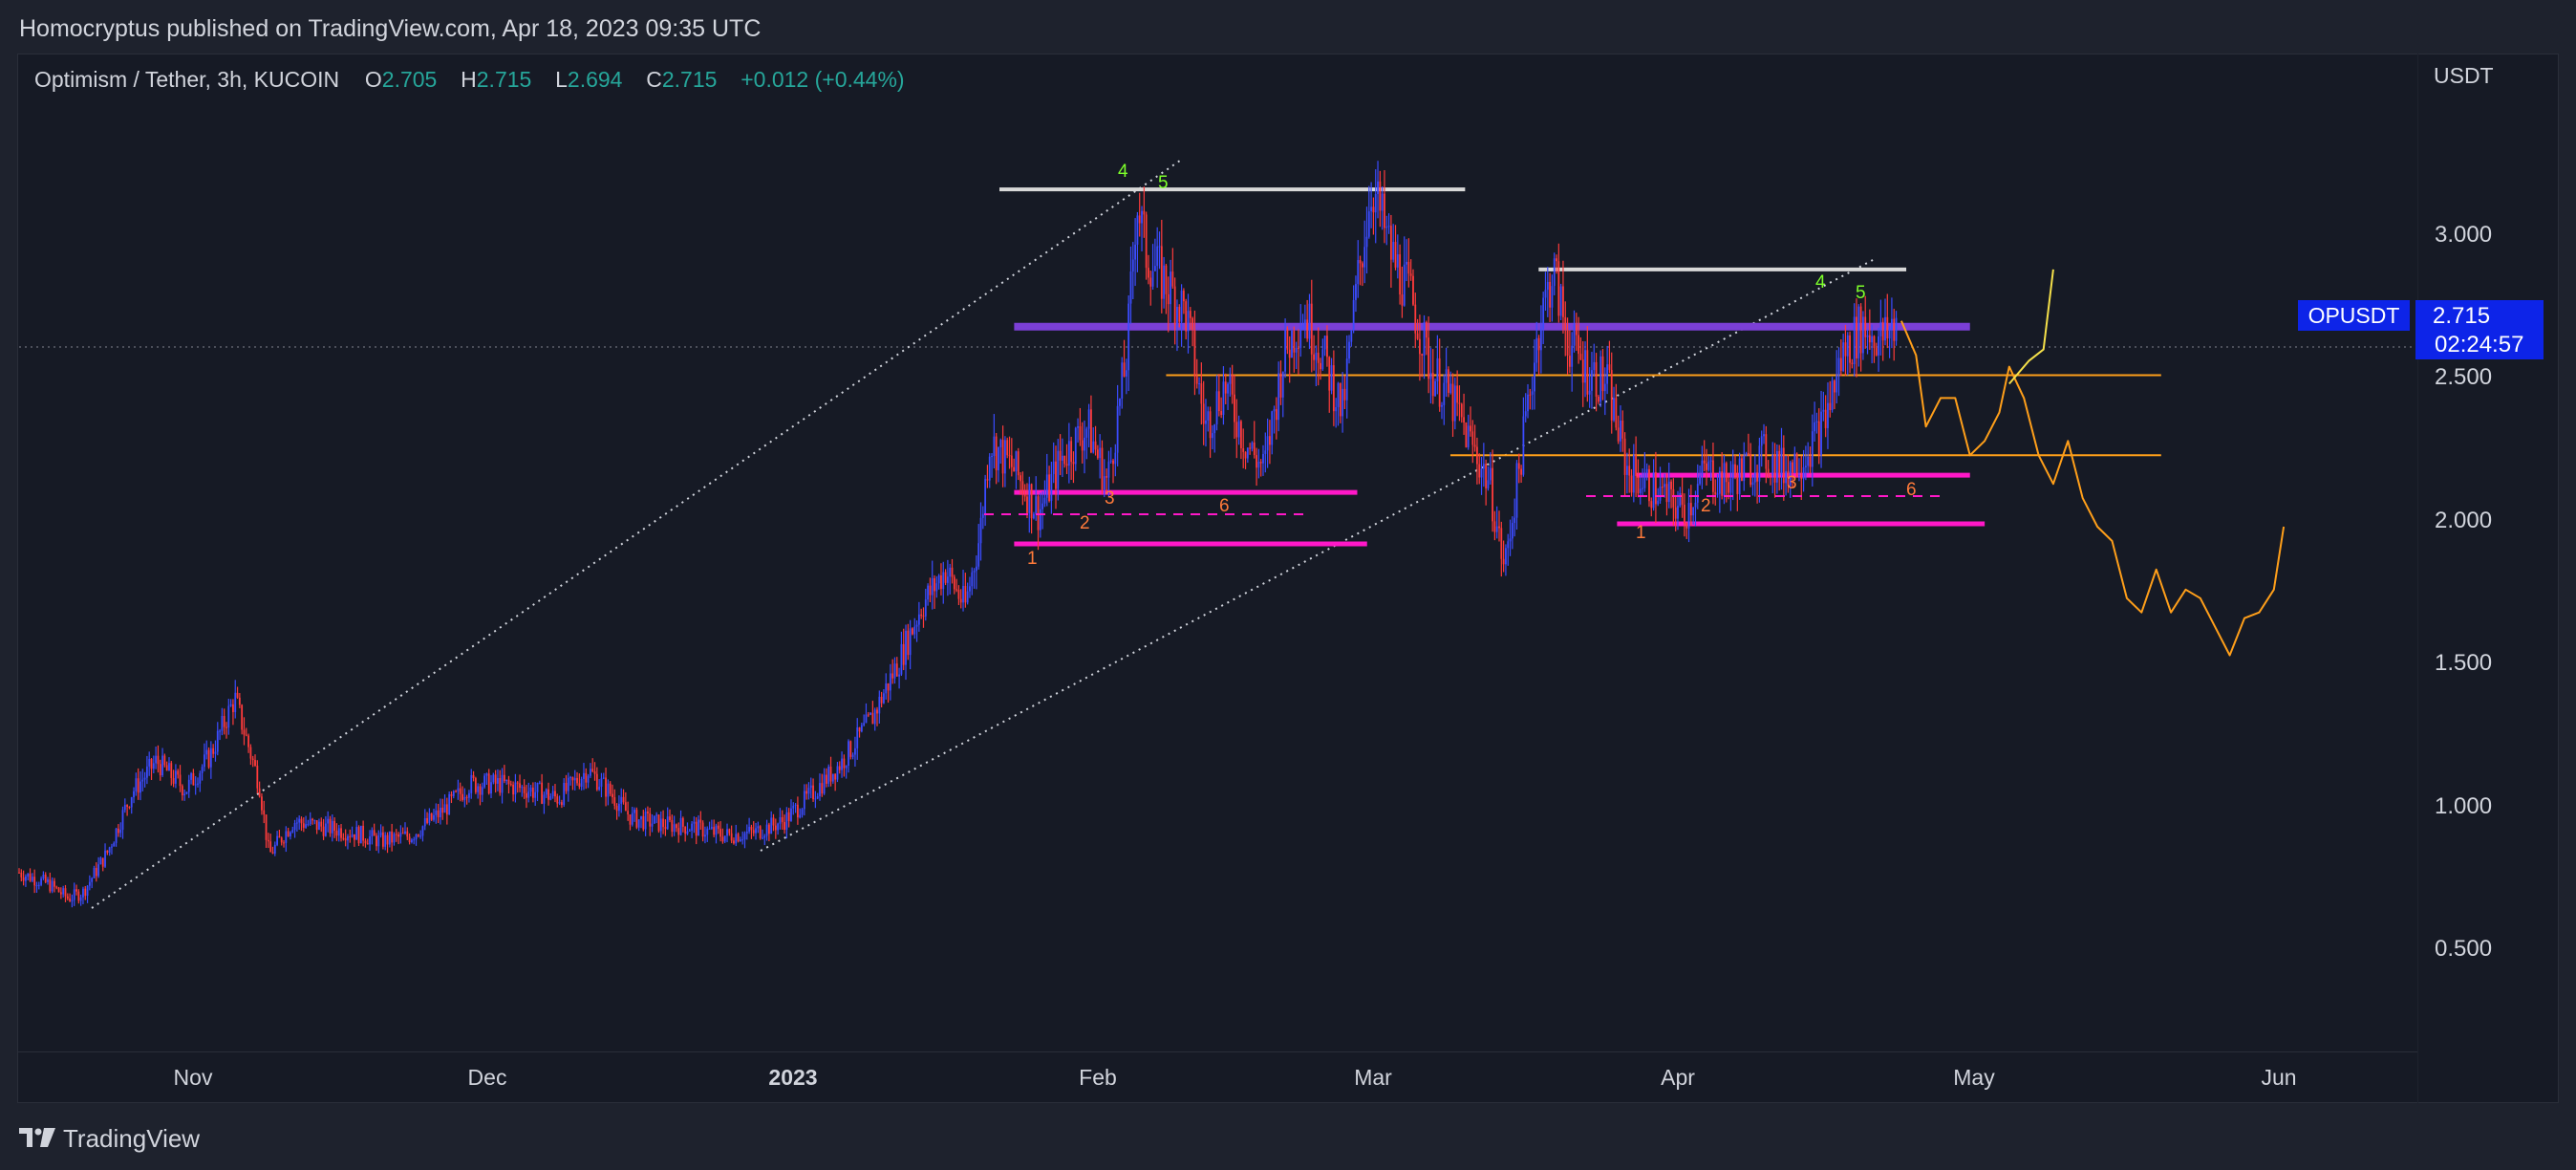 This screenshot has width=2576, height=1170. Describe the element at coordinates (1641, 533) in the screenshot. I see `wave-right-1: 1` at that location.